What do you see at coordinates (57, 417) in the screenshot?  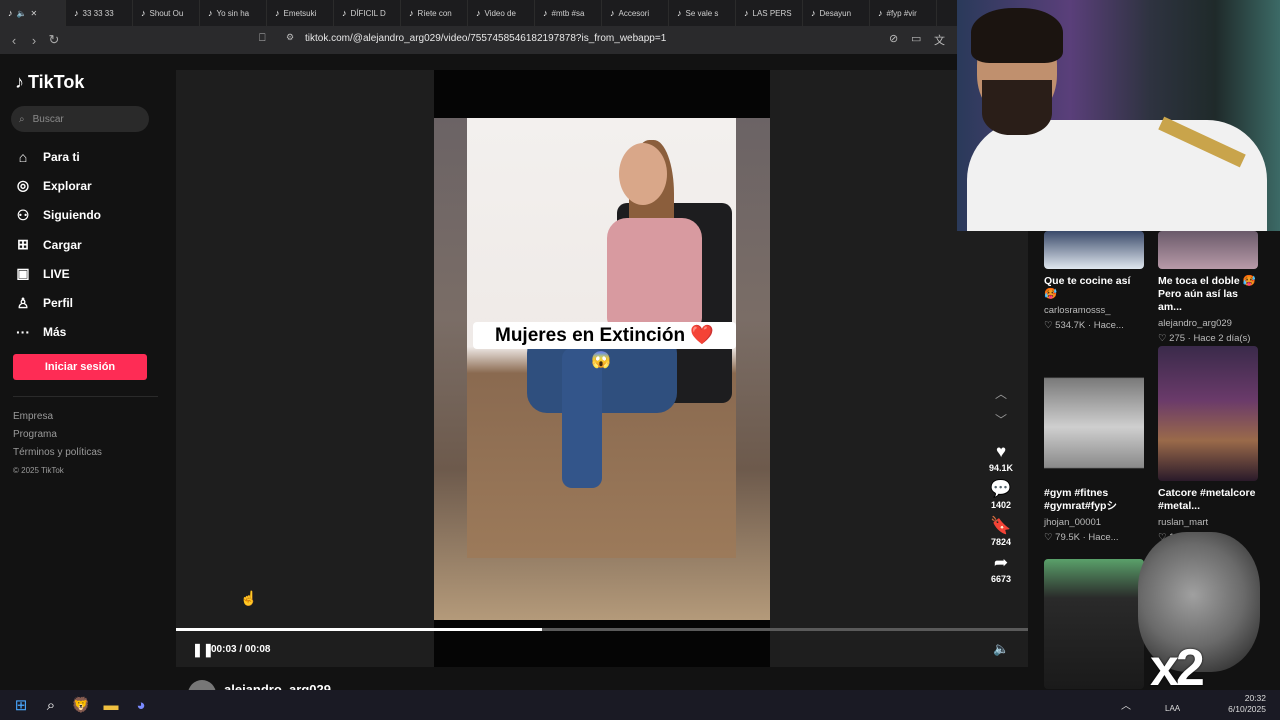 I see `footer-link-empresa: Empresa` at bounding box center [57, 417].